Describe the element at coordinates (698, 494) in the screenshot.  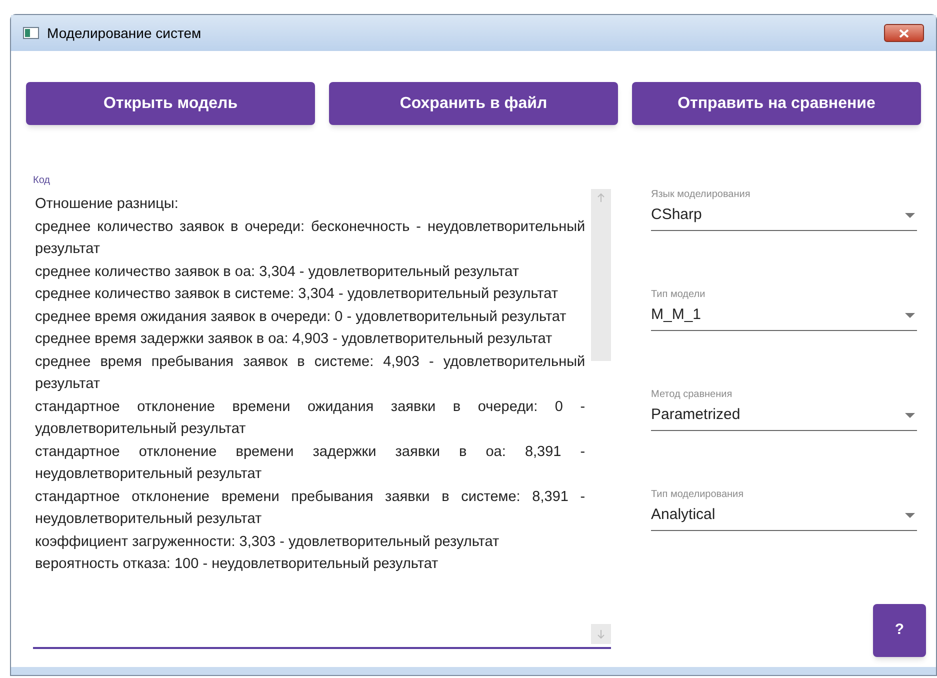
I see `field-label: Тип моделирования` at that location.